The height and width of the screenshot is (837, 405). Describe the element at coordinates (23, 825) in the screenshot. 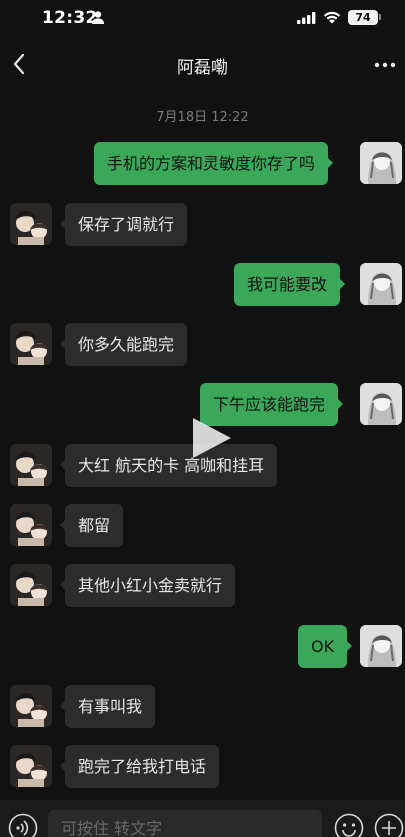

I see `voice-icon` at that location.